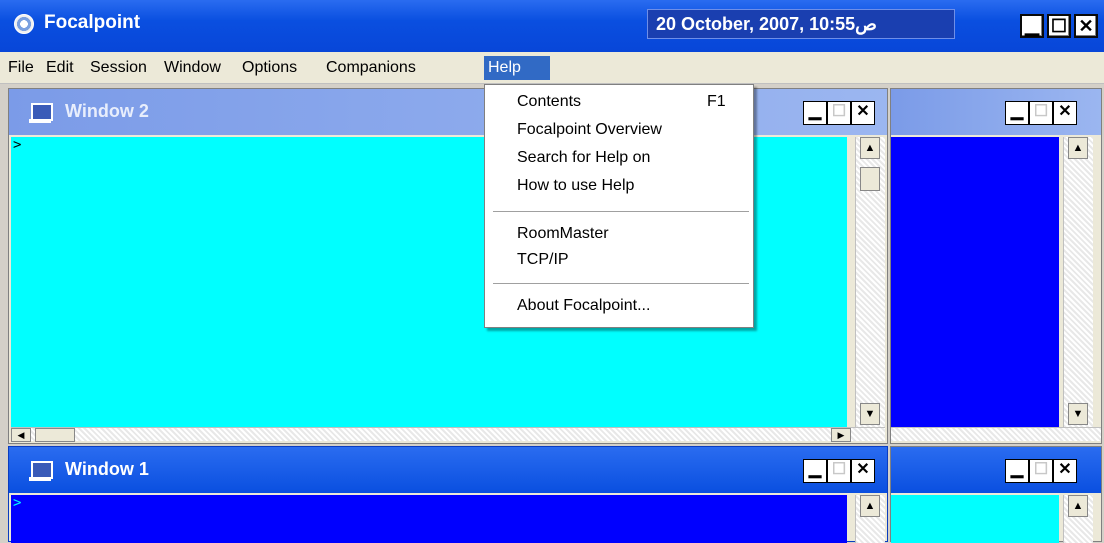 The width and height of the screenshot is (1104, 543). I want to click on shortcut-label: F1, so click(716, 101).